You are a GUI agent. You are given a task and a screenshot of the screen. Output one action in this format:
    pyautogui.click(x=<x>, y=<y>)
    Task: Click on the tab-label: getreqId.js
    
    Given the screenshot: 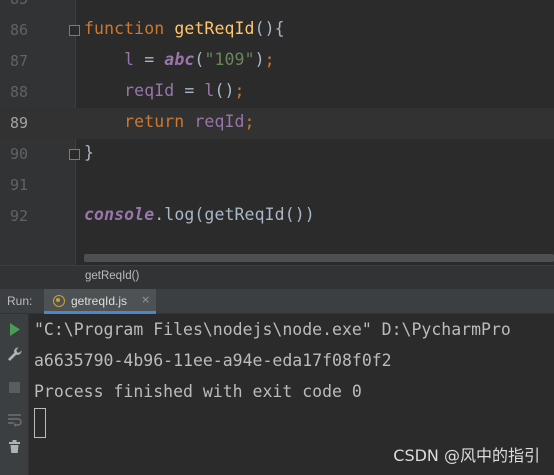 What is the action you would take?
    pyautogui.click(x=99, y=301)
    